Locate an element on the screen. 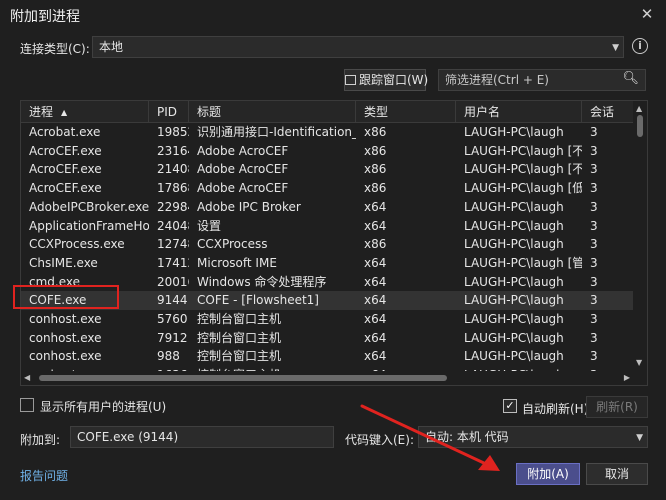 The image size is (666, 500). filter-process-input: 筛选进程(Ctrl + E) 🔍︎ is located at coordinates (542, 80).